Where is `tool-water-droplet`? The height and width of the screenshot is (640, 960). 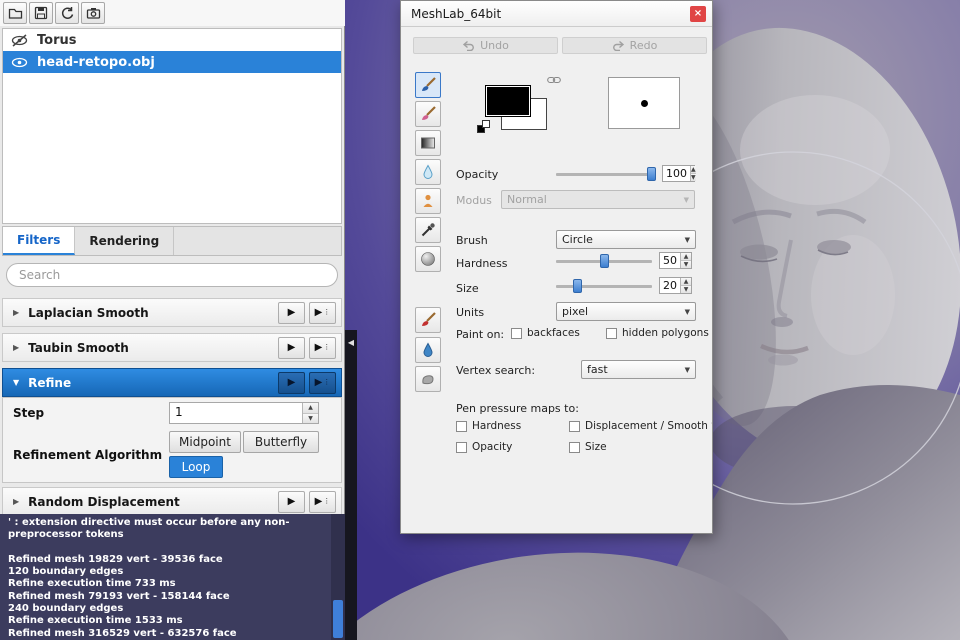 tool-water-droplet is located at coordinates (428, 172).